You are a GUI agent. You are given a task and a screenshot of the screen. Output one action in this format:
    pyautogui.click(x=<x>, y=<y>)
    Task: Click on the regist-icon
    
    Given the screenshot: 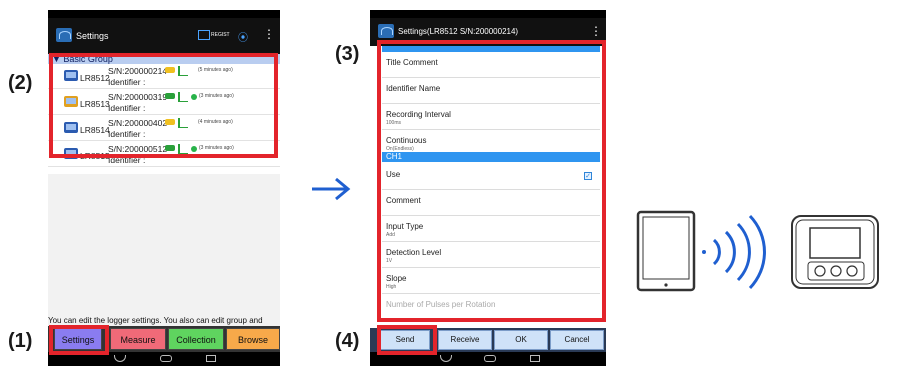 What is the action you would take?
    pyautogui.click(x=204, y=35)
    